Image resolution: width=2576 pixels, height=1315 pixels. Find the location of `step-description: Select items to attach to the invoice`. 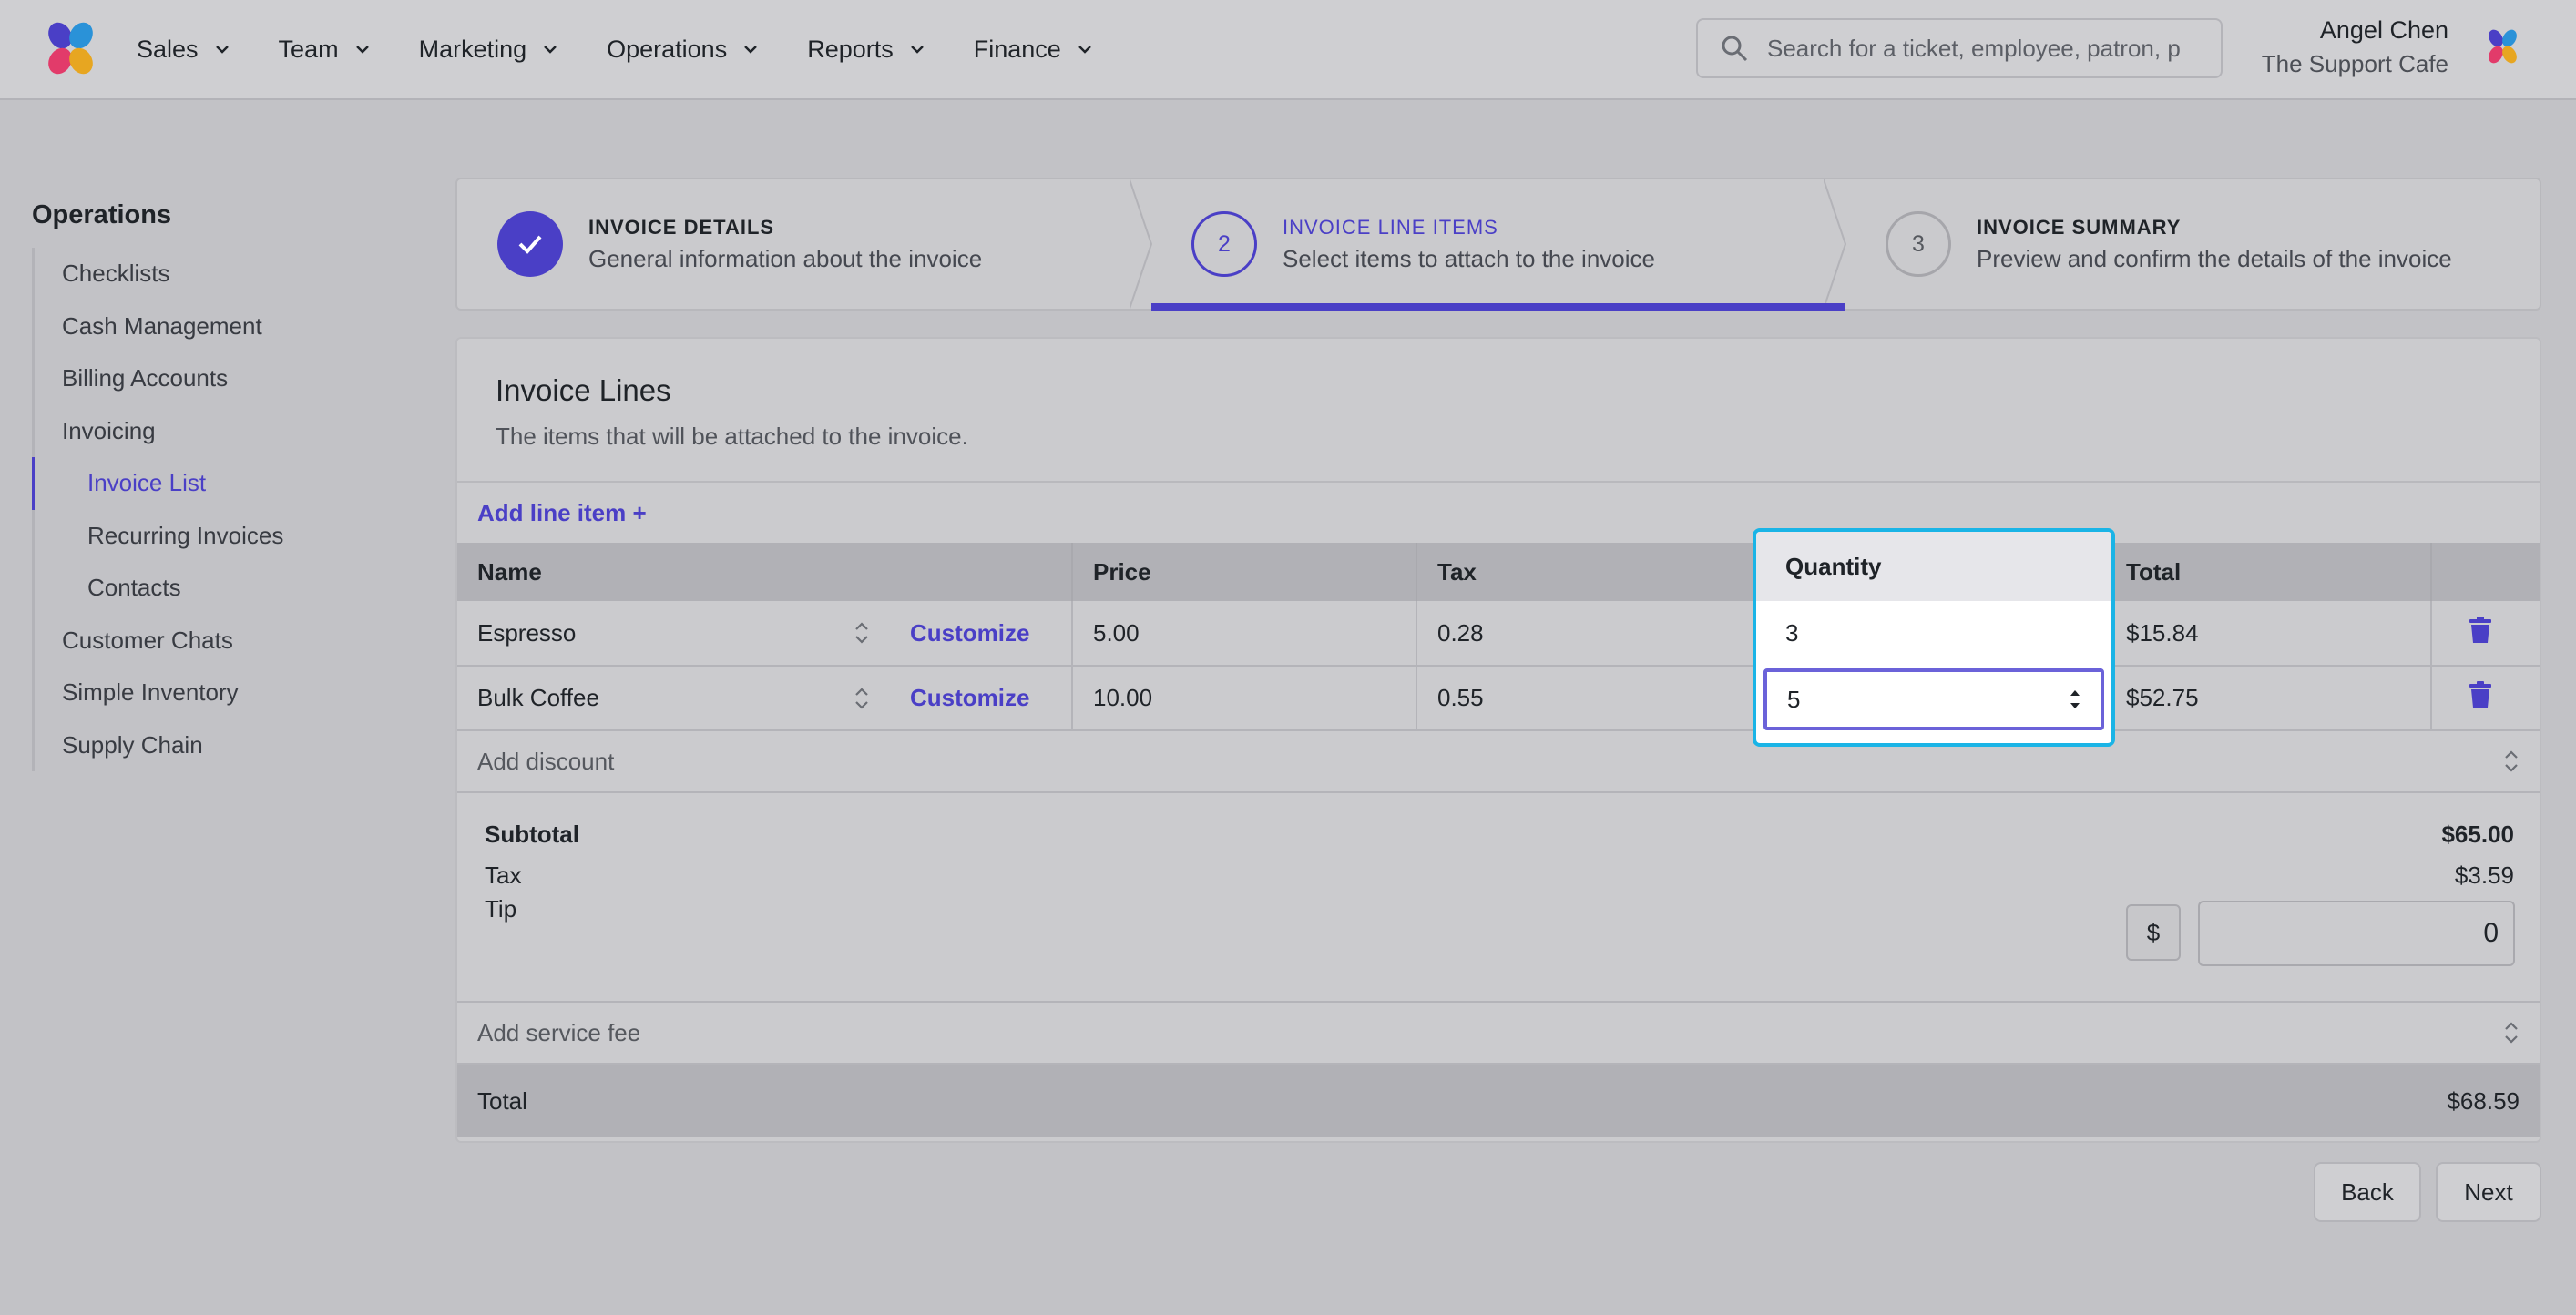

step-description: Select items to attach to the invoice is located at coordinates (1469, 258).